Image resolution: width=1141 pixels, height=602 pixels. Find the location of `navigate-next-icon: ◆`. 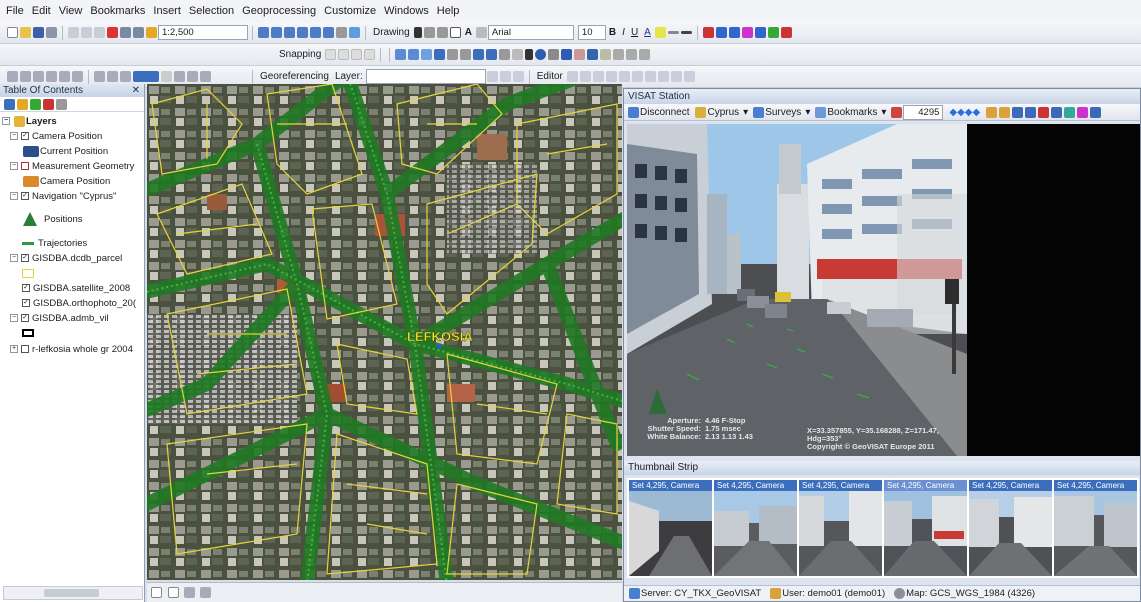

navigate-next-icon: ◆ is located at coordinates (969, 112).